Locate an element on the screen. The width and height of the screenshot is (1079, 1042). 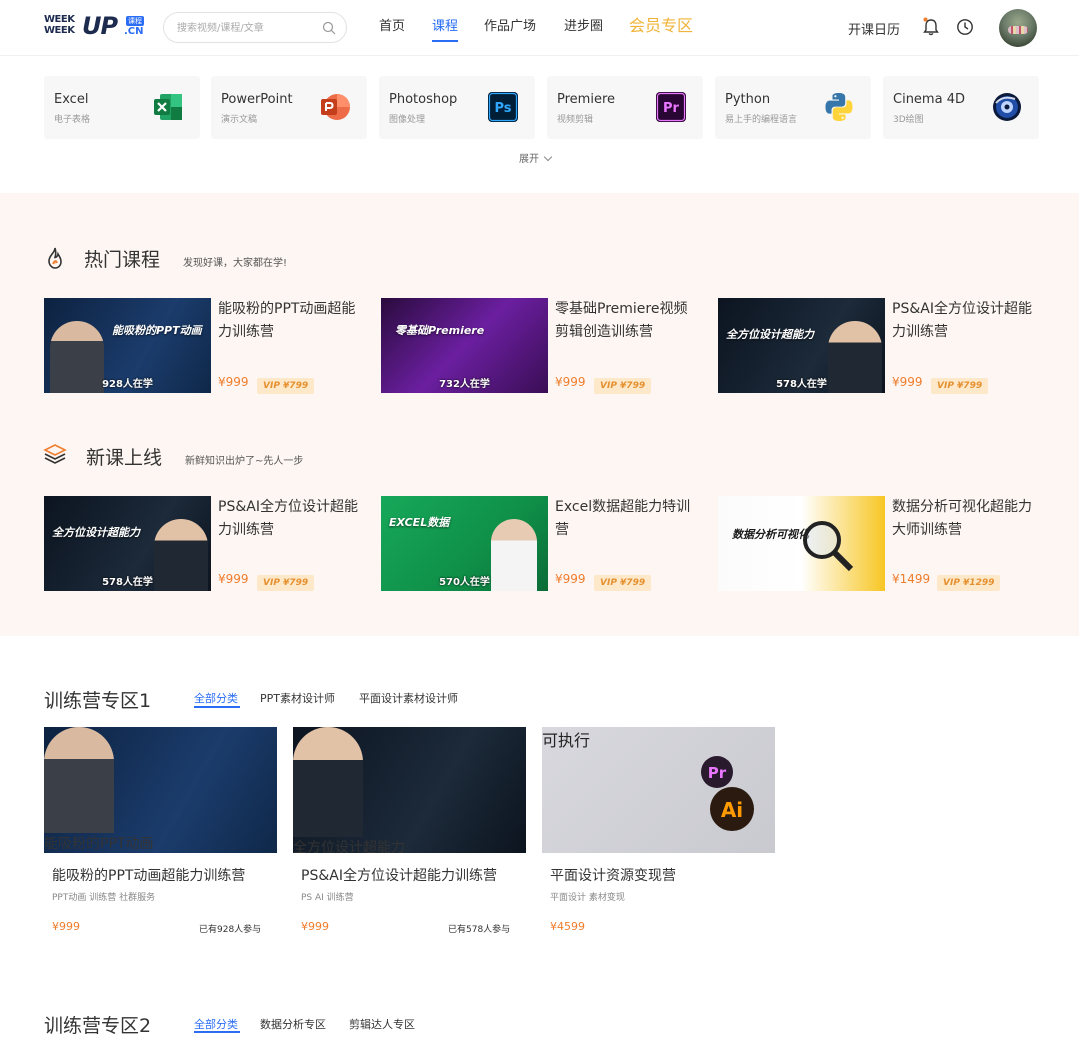
svg-text: Pr is located at coordinates (671, 108).